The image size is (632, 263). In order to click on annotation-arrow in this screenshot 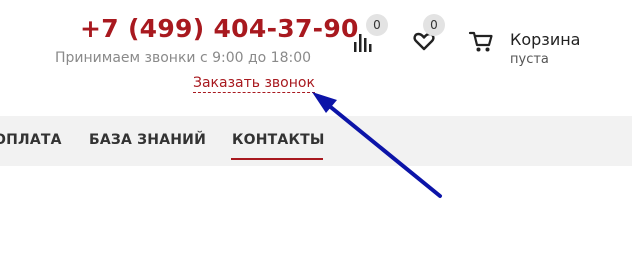, I will do `click(377, 145)`.